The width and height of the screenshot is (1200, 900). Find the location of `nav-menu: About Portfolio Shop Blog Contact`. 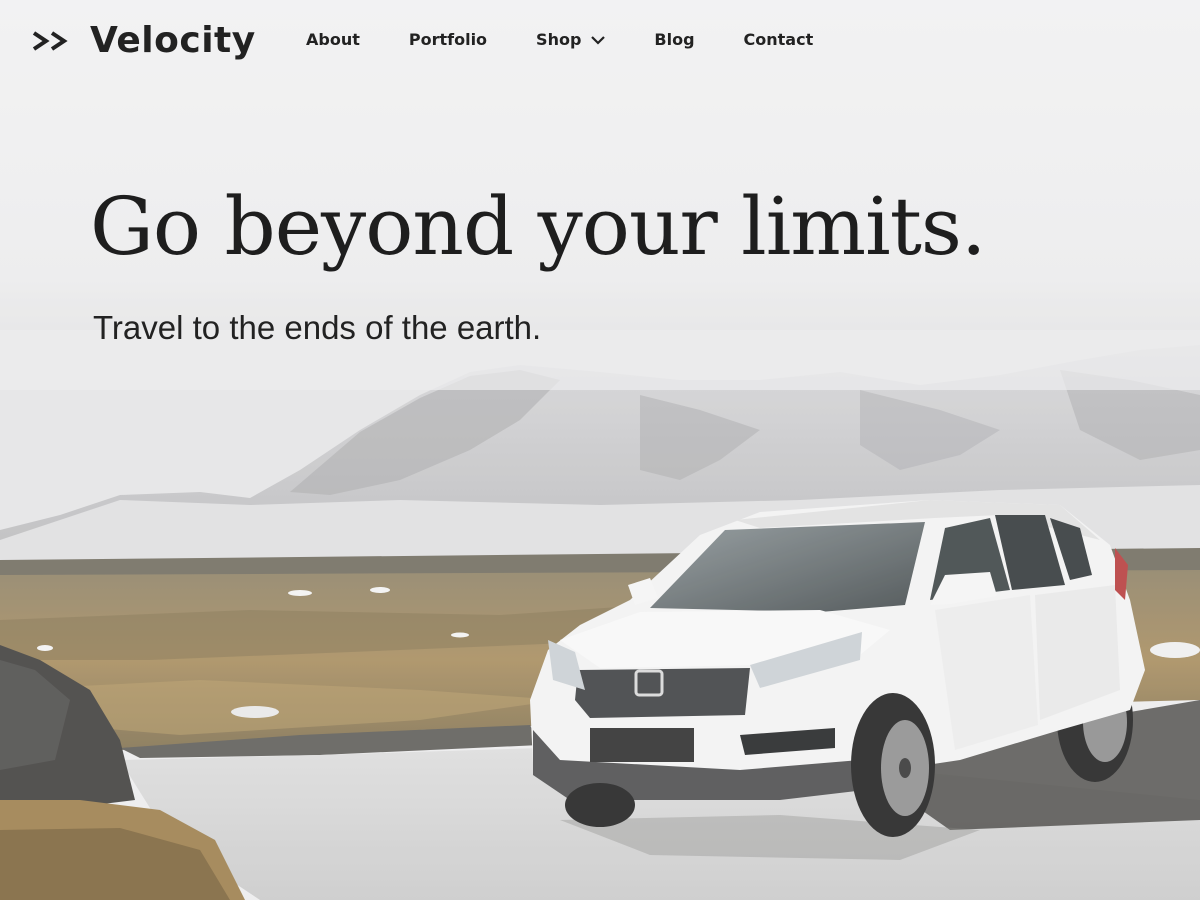

nav-menu: About Portfolio Shop Blog Contact is located at coordinates (584, 39).